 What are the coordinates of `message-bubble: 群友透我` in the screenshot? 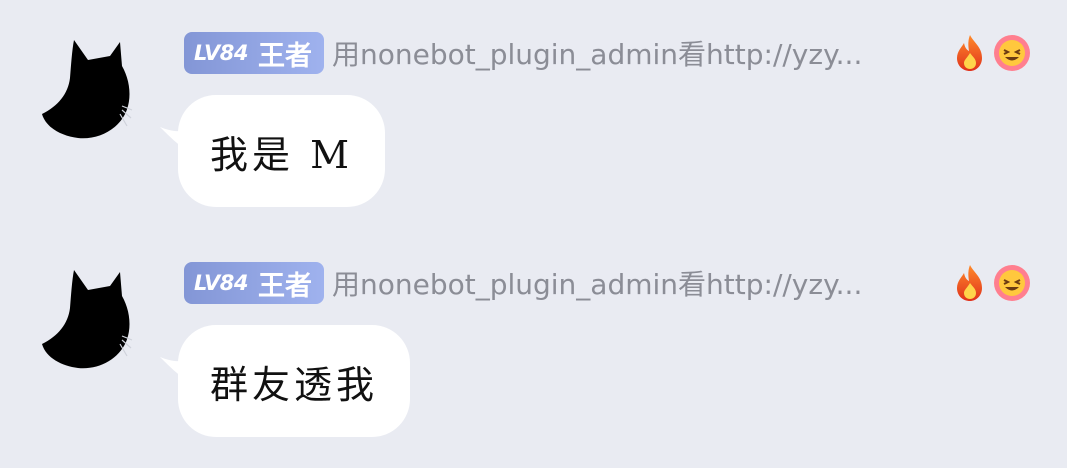 It's located at (285, 381).